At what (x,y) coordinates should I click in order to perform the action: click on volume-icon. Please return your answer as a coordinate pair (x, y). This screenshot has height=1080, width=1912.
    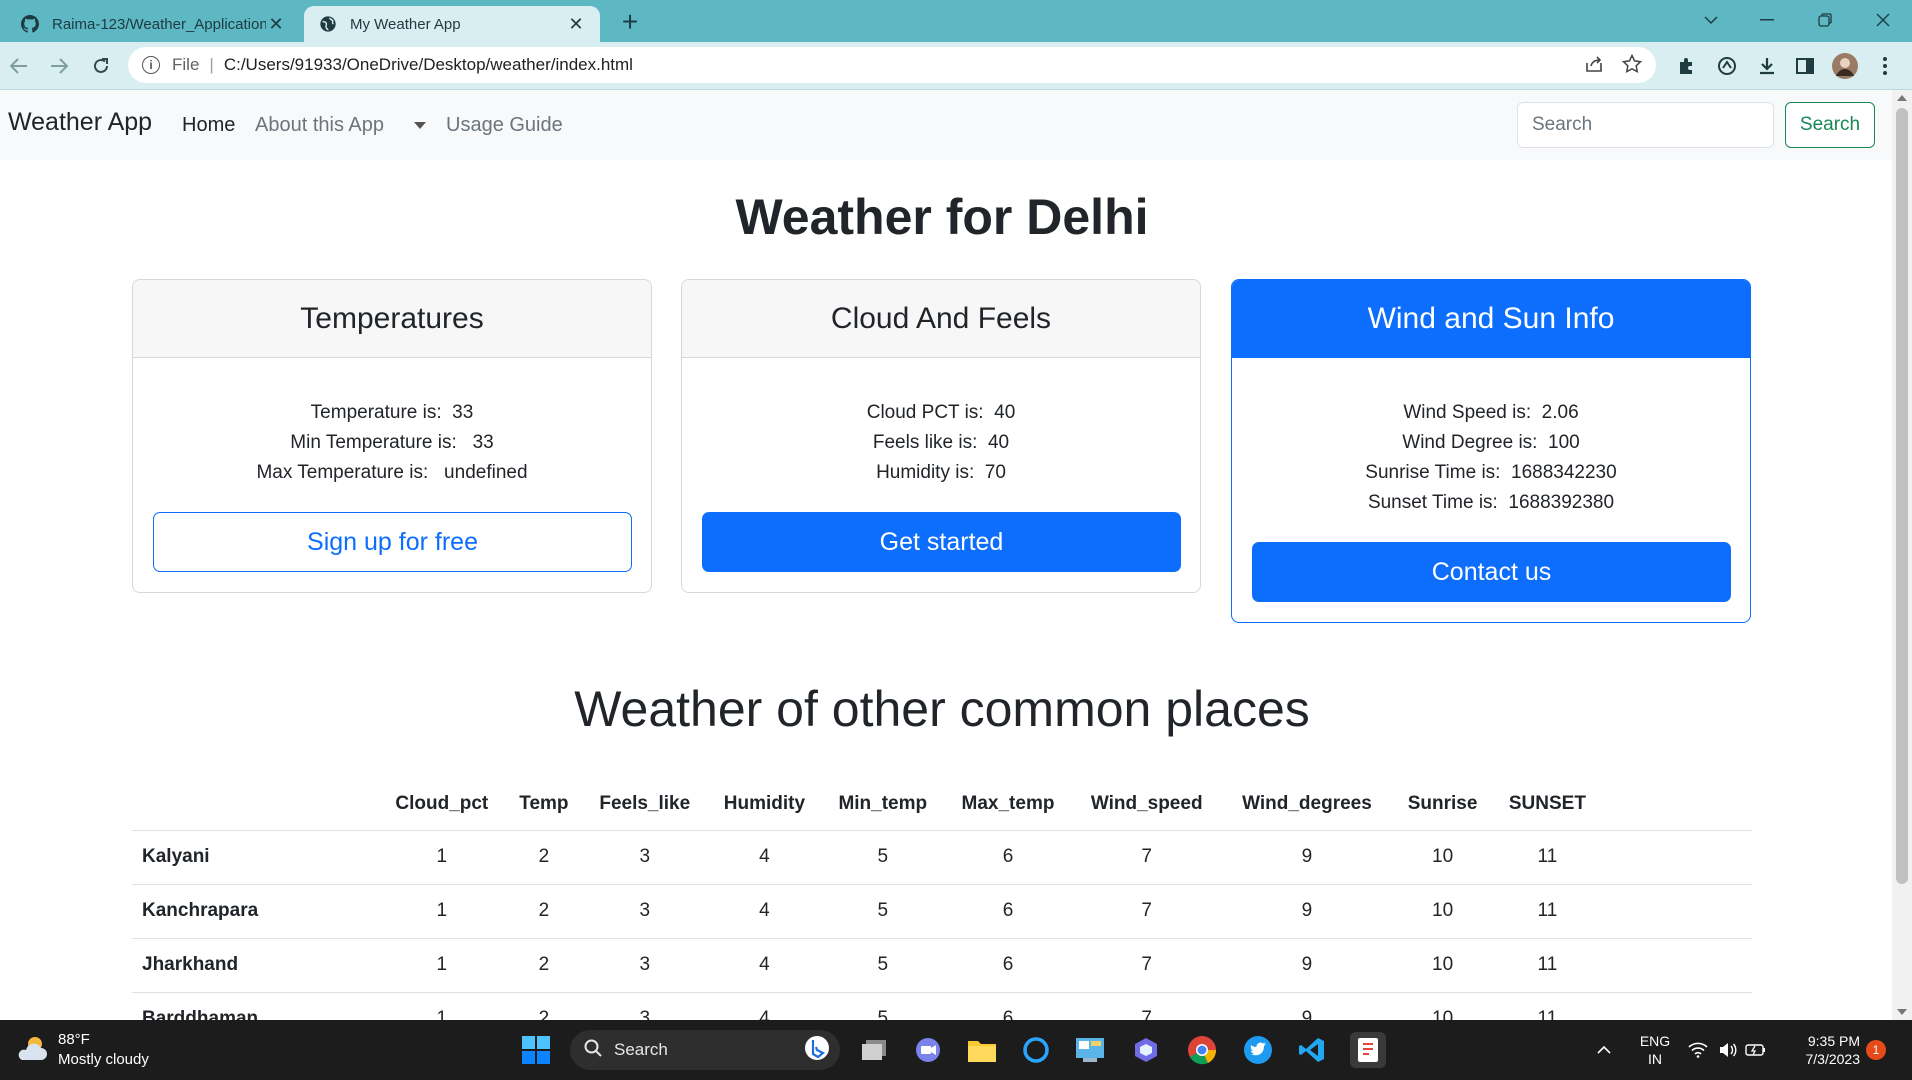
    Looking at the image, I should click on (1728, 1050).